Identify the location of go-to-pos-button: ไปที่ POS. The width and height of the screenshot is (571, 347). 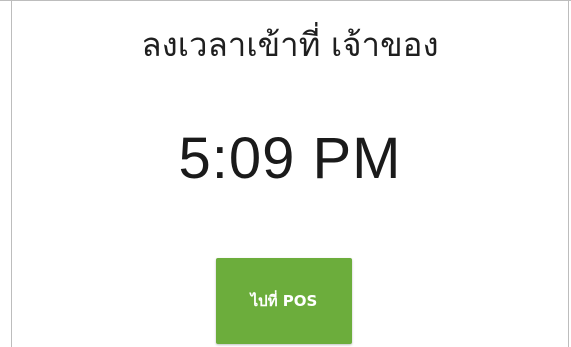
(284, 301).